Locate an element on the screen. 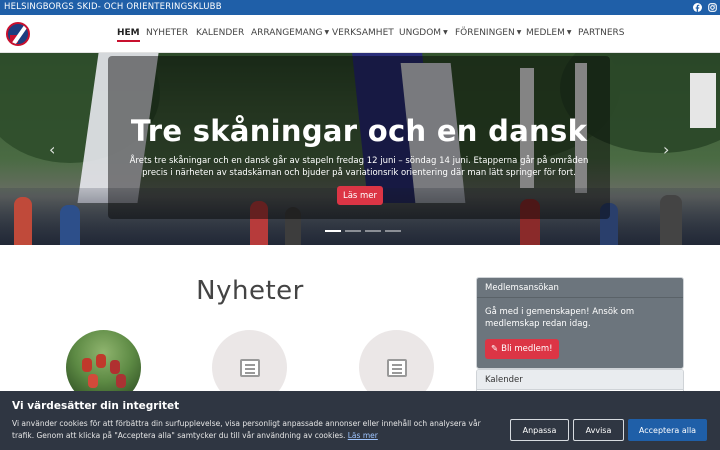 The image size is (720, 450). instagram-icon is located at coordinates (712, 7).